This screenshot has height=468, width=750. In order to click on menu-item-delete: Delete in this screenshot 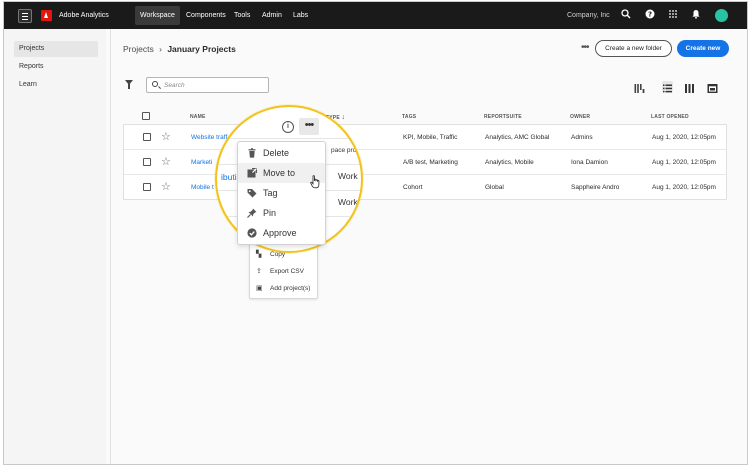, I will do `click(281, 153)`.